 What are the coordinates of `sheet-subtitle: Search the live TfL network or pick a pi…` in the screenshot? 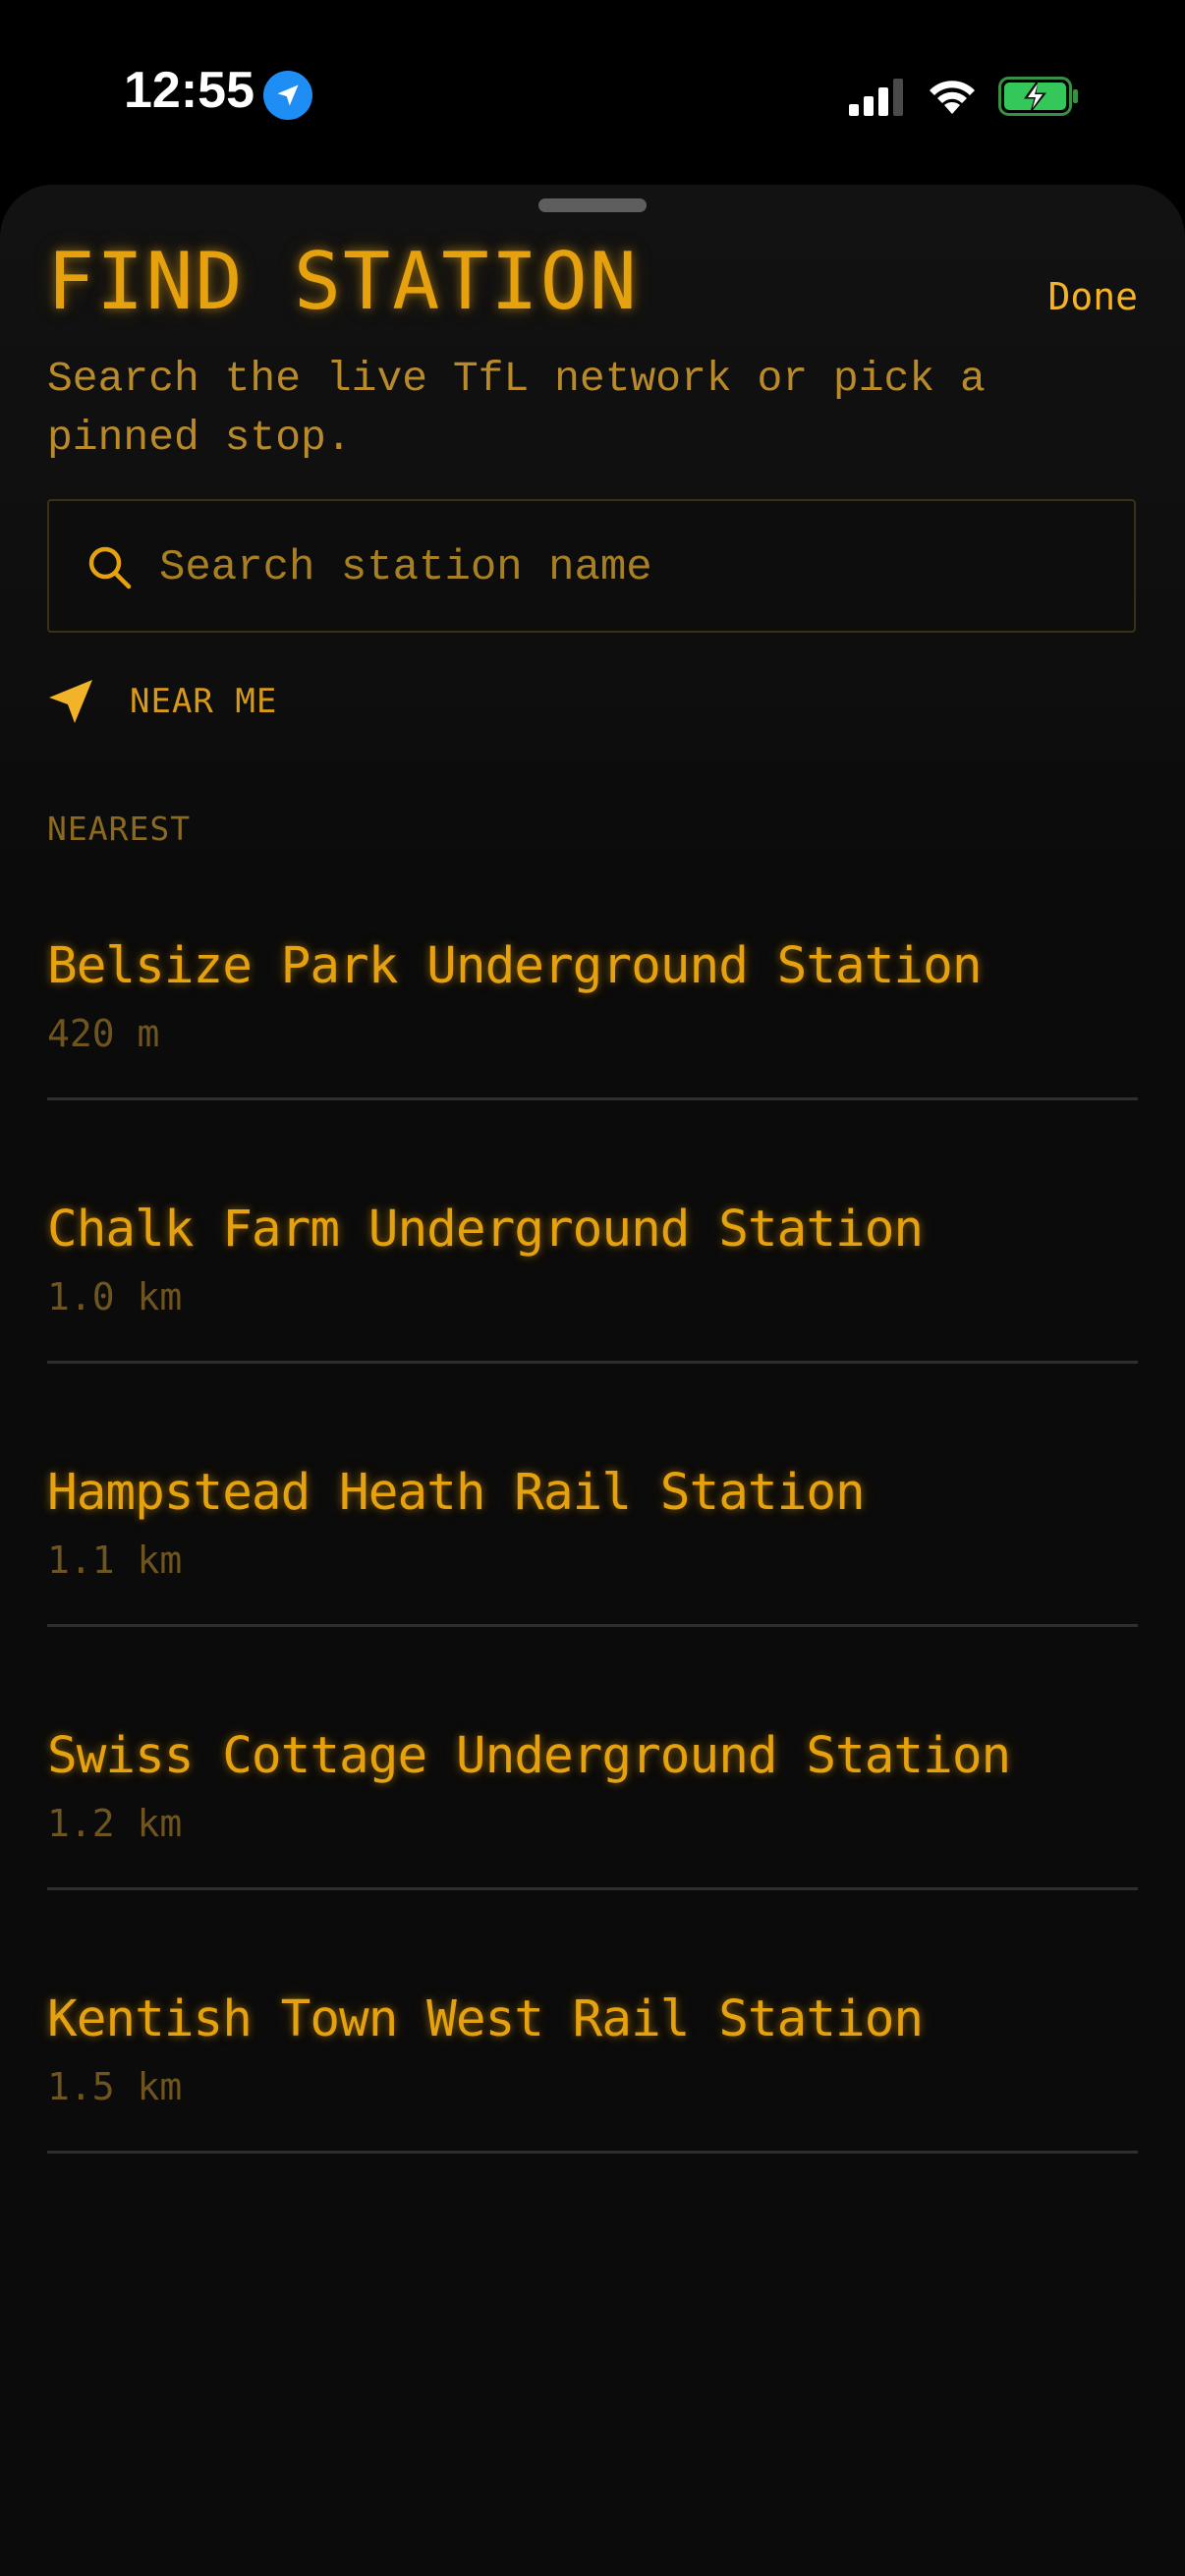 It's located at (517, 408).